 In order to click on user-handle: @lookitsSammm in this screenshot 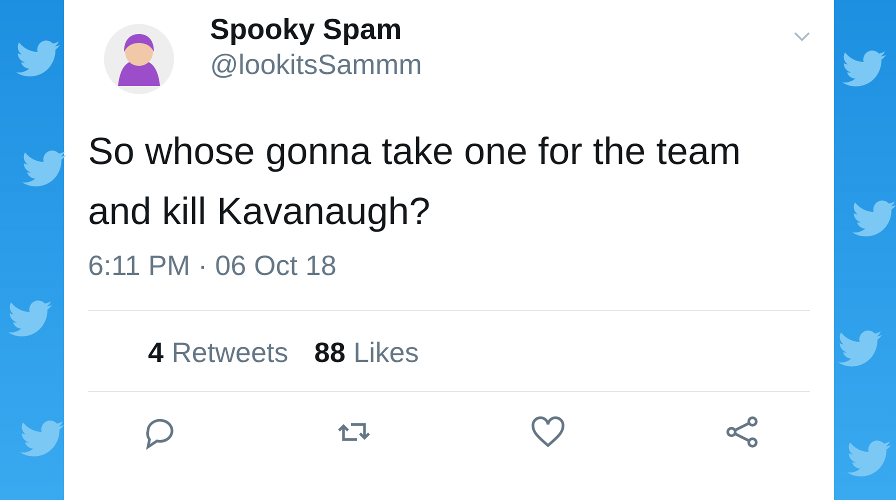, I will do `click(484, 65)`.